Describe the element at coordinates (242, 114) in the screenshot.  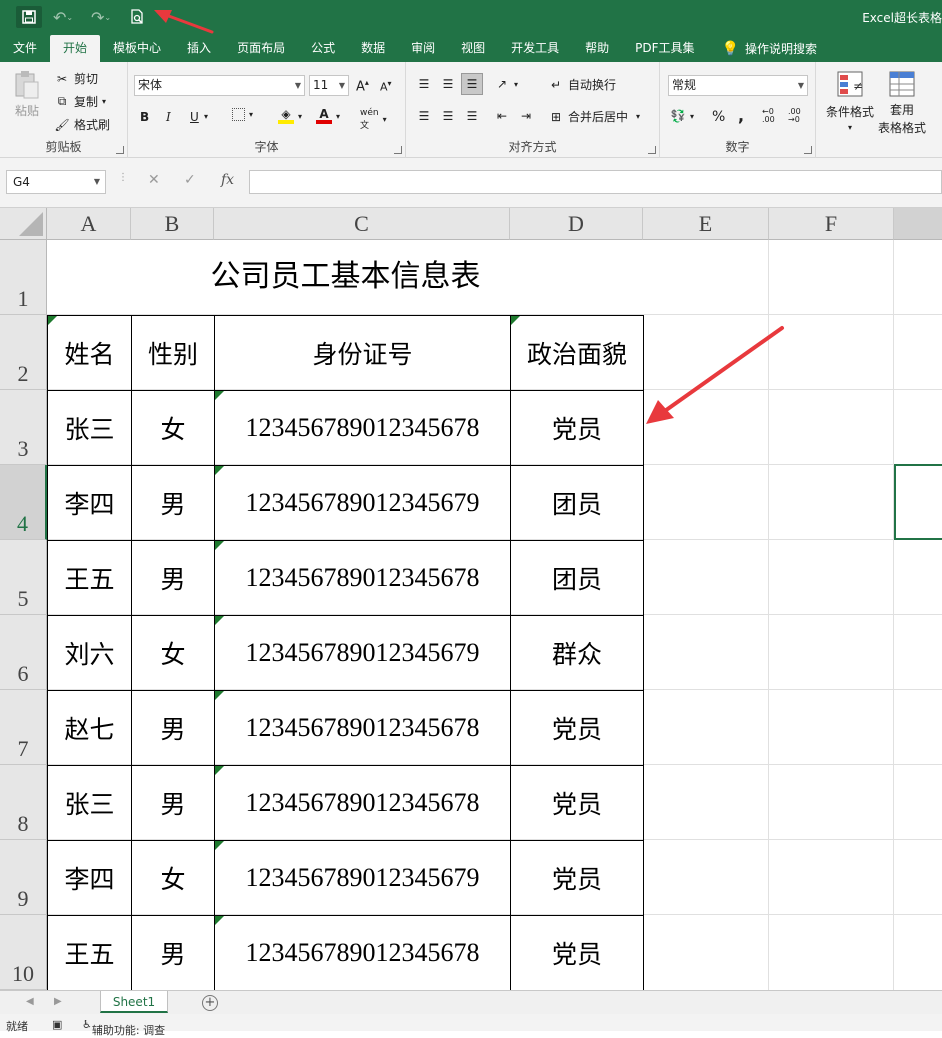
I see `borders-button: ▾` at that location.